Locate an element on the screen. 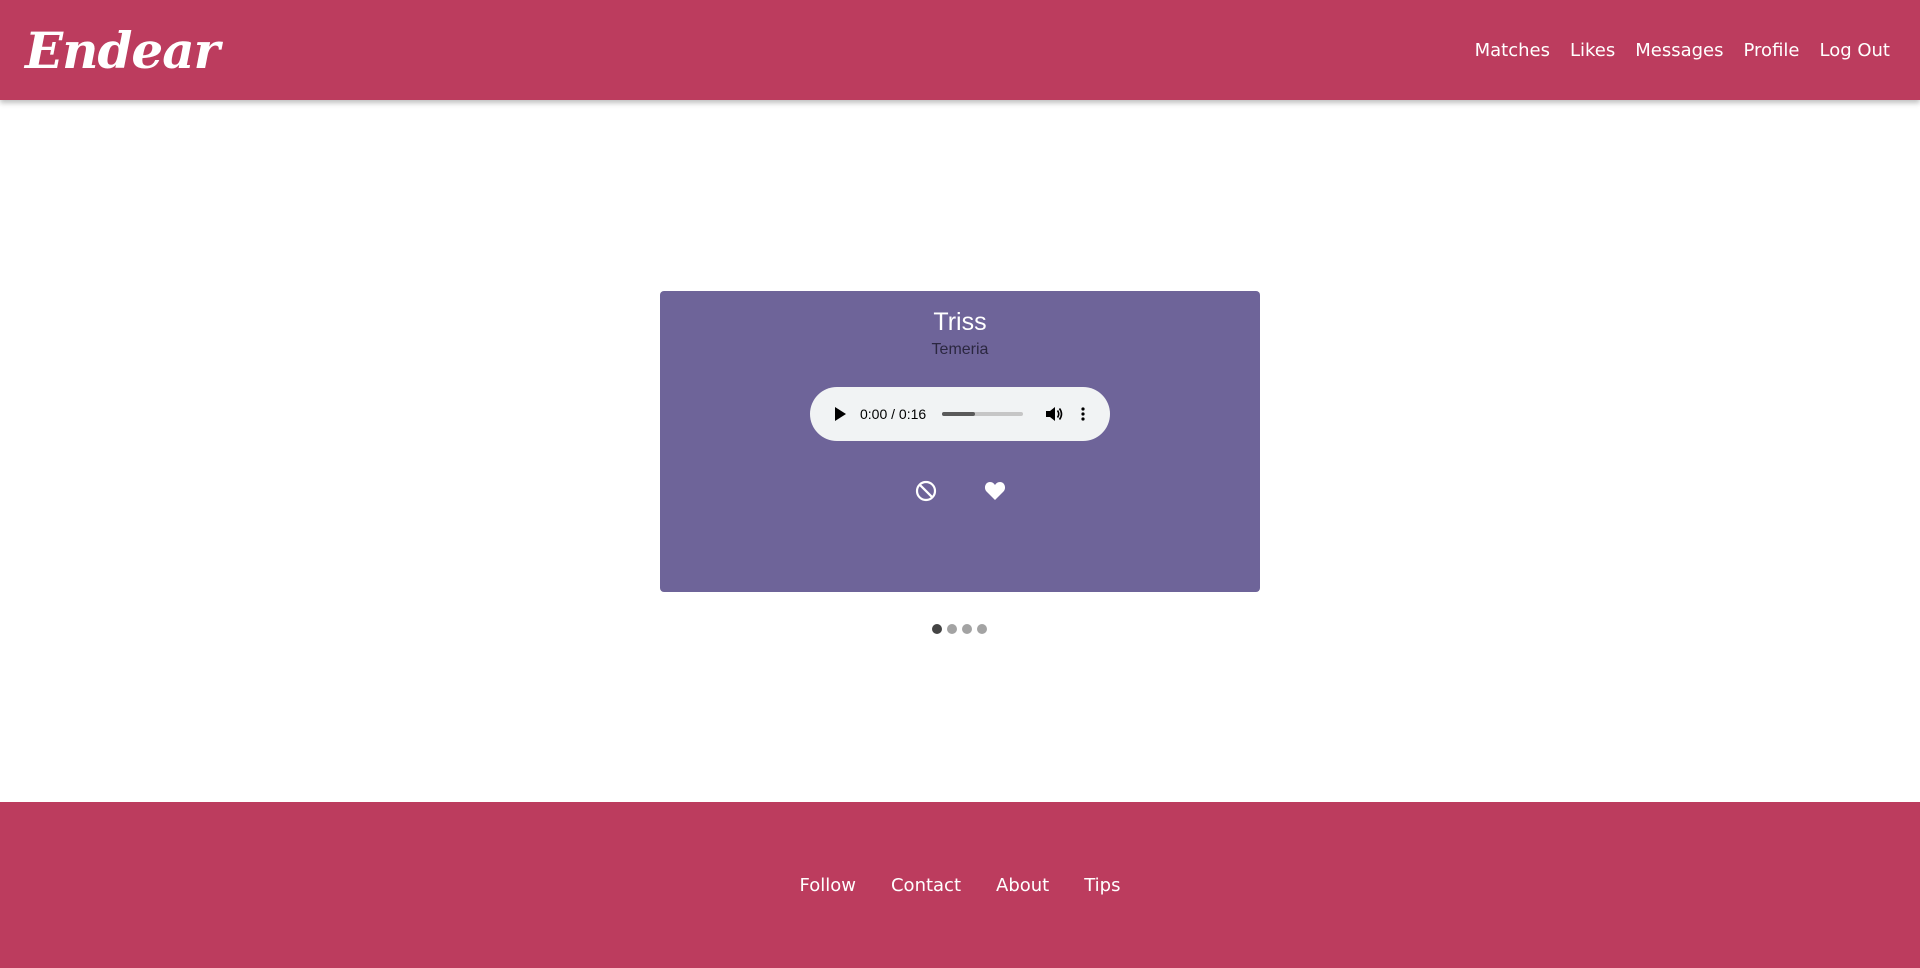 The width and height of the screenshot is (1920, 968). audio-player: 0:00 / 0:16 is located at coordinates (960, 414).